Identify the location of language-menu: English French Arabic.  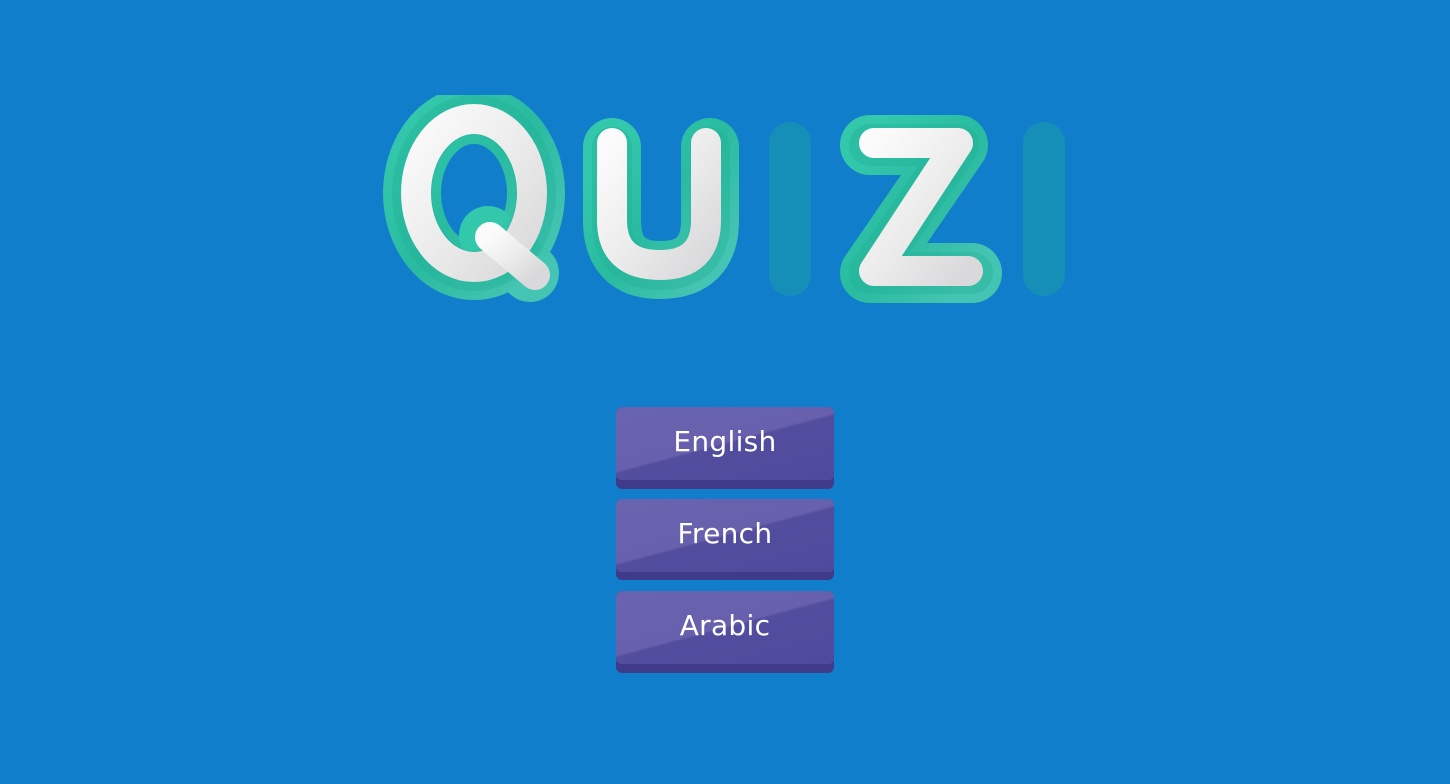
(725, 545).